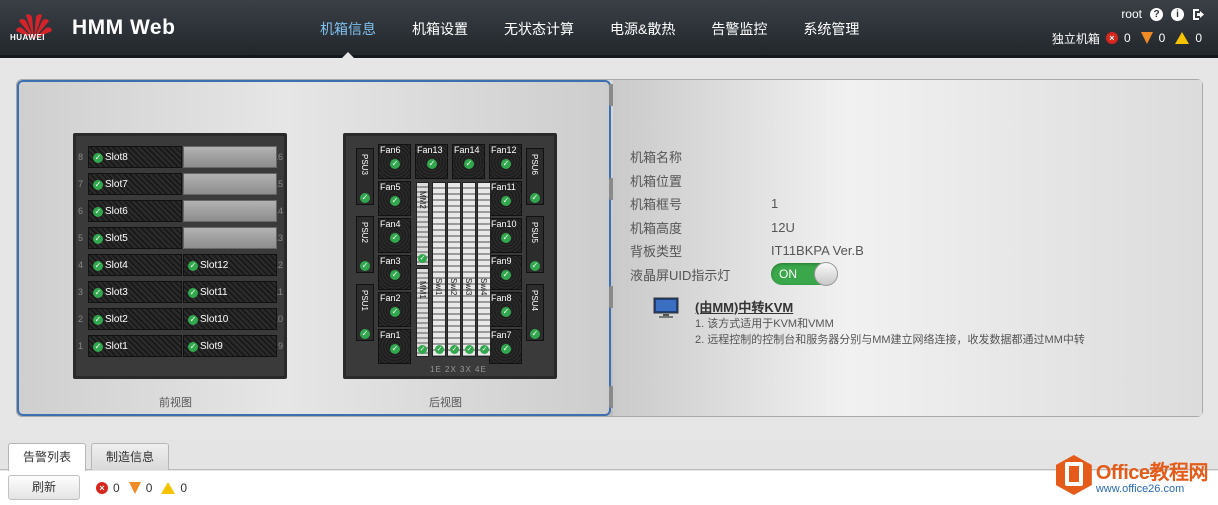 Image resolution: width=1218 pixels, height=505 pixels. What do you see at coordinates (394, 161) in the screenshot?
I see `fan-module: Fan6 ✓` at bounding box center [394, 161].